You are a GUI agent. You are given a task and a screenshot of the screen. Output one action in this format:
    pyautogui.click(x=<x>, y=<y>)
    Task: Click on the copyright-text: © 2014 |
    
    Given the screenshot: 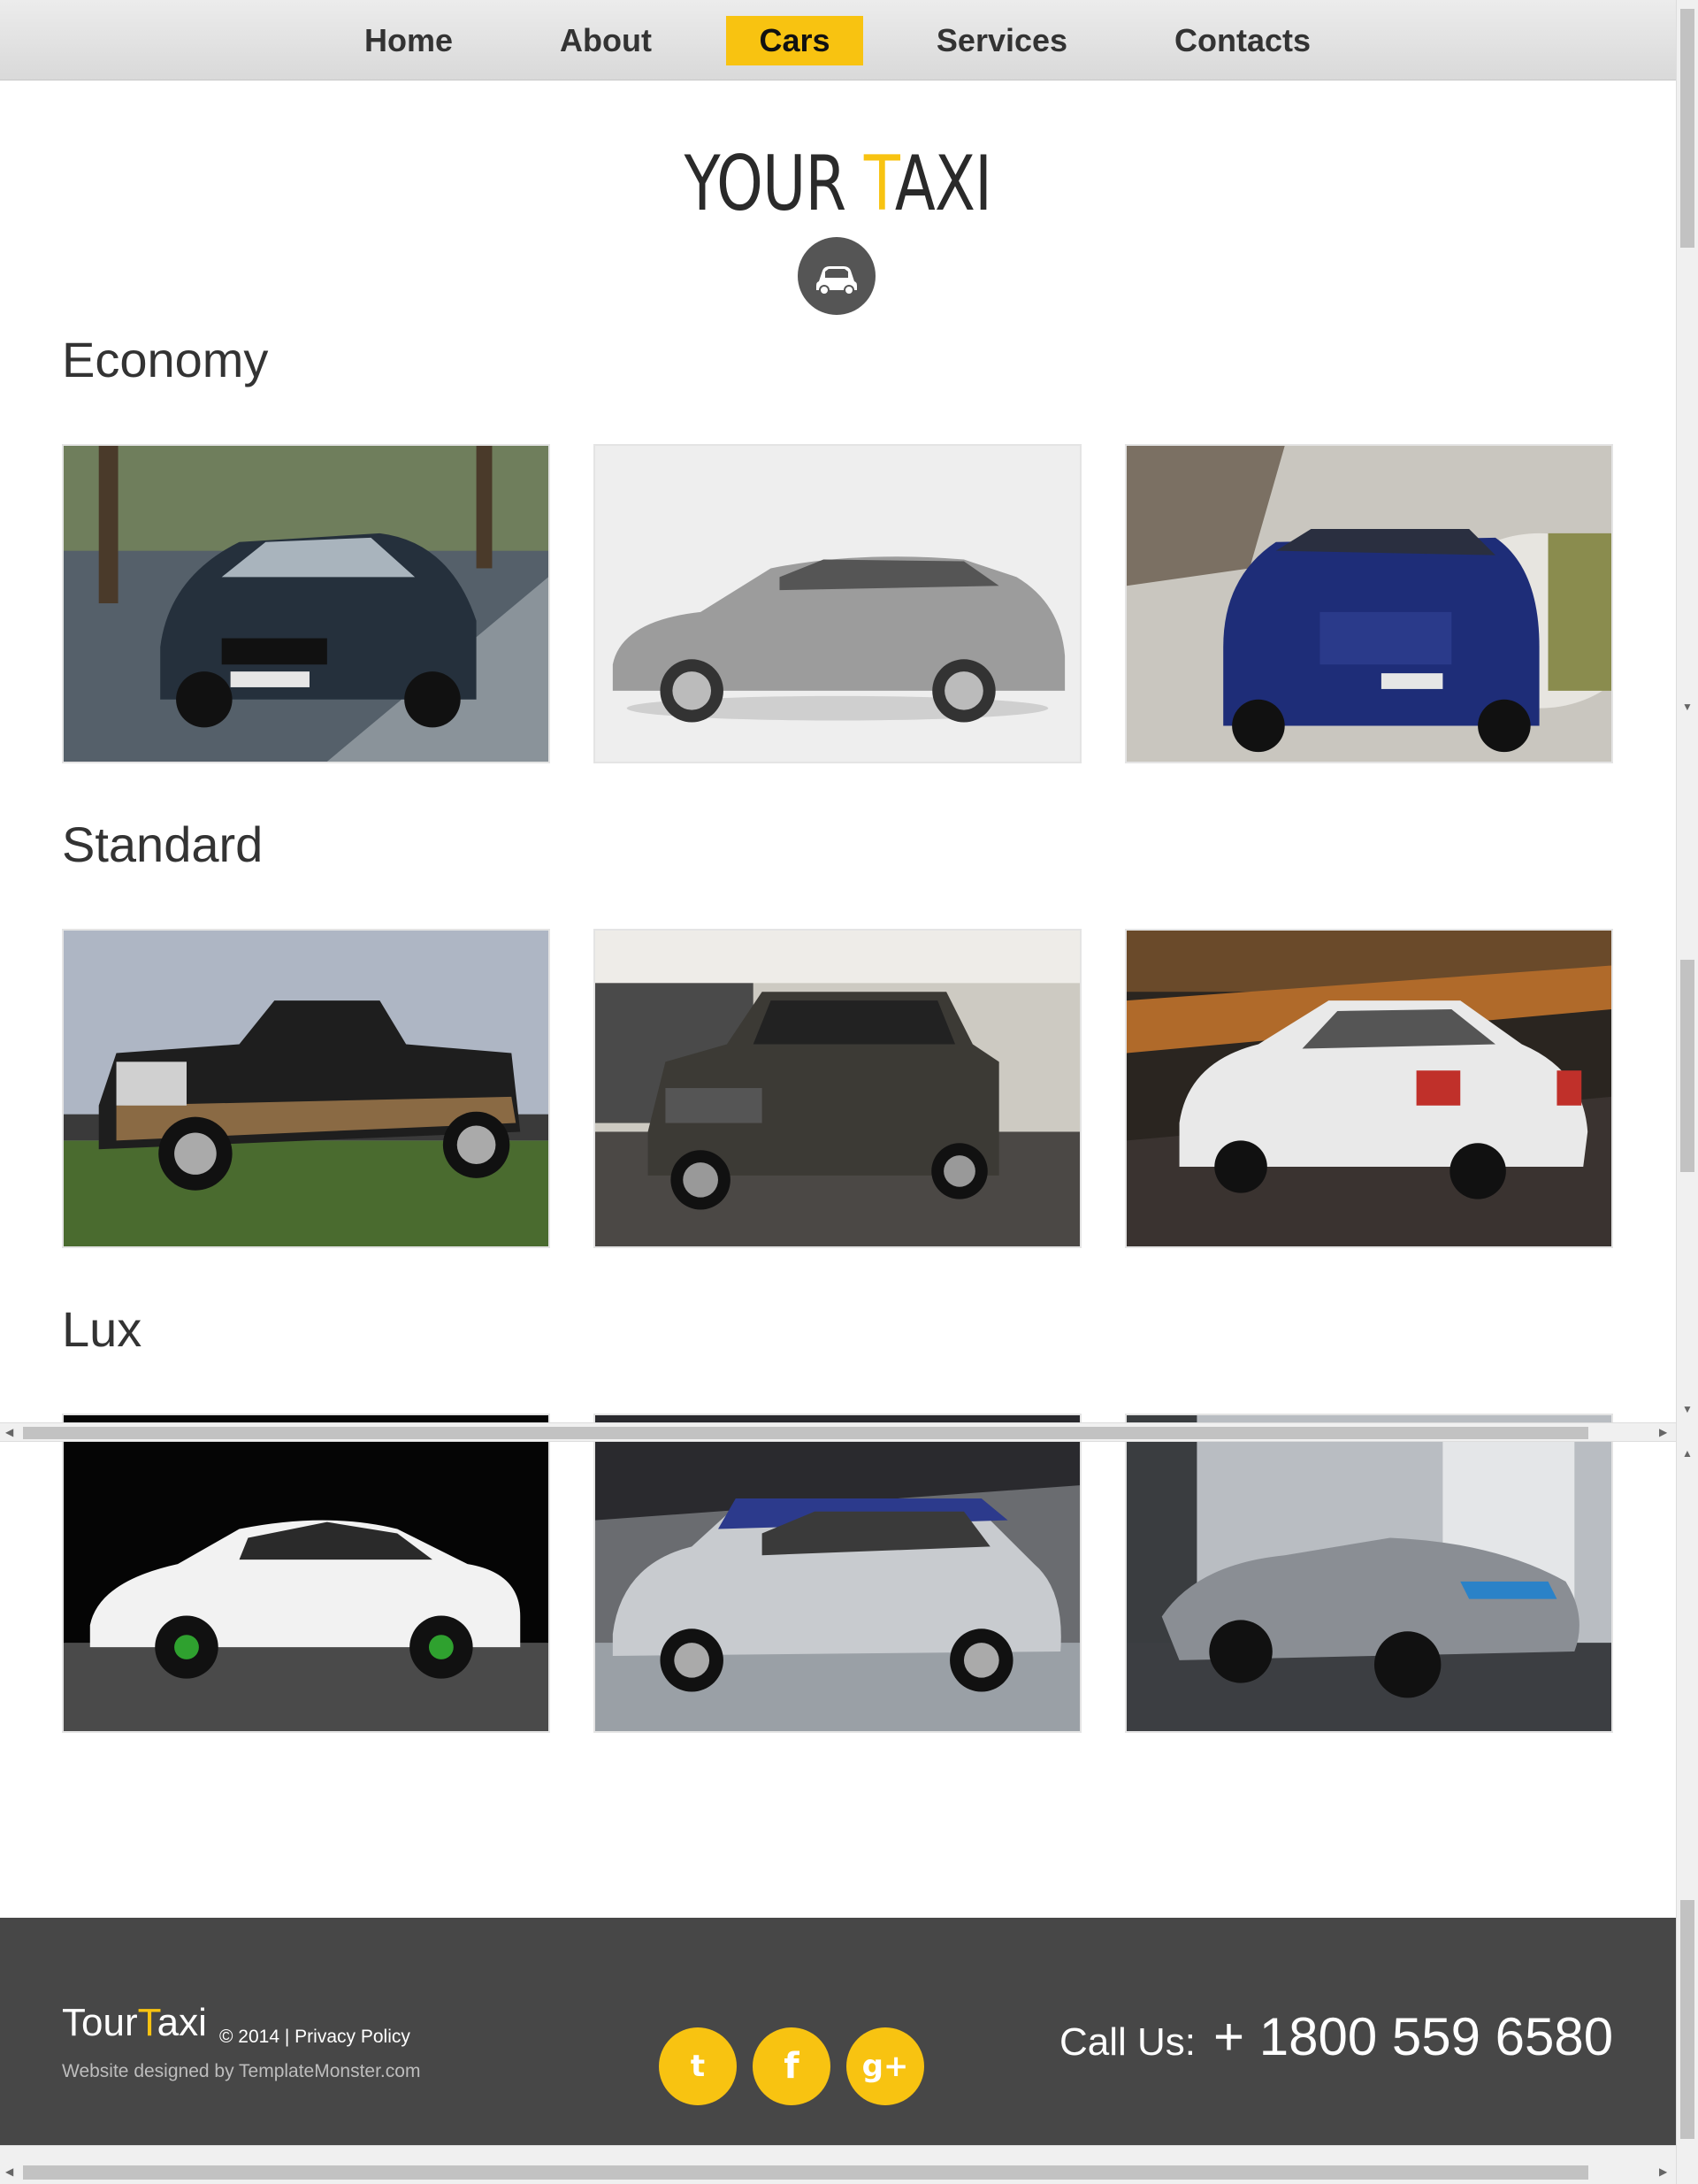 What is the action you would take?
    pyautogui.click(x=254, y=2037)
    